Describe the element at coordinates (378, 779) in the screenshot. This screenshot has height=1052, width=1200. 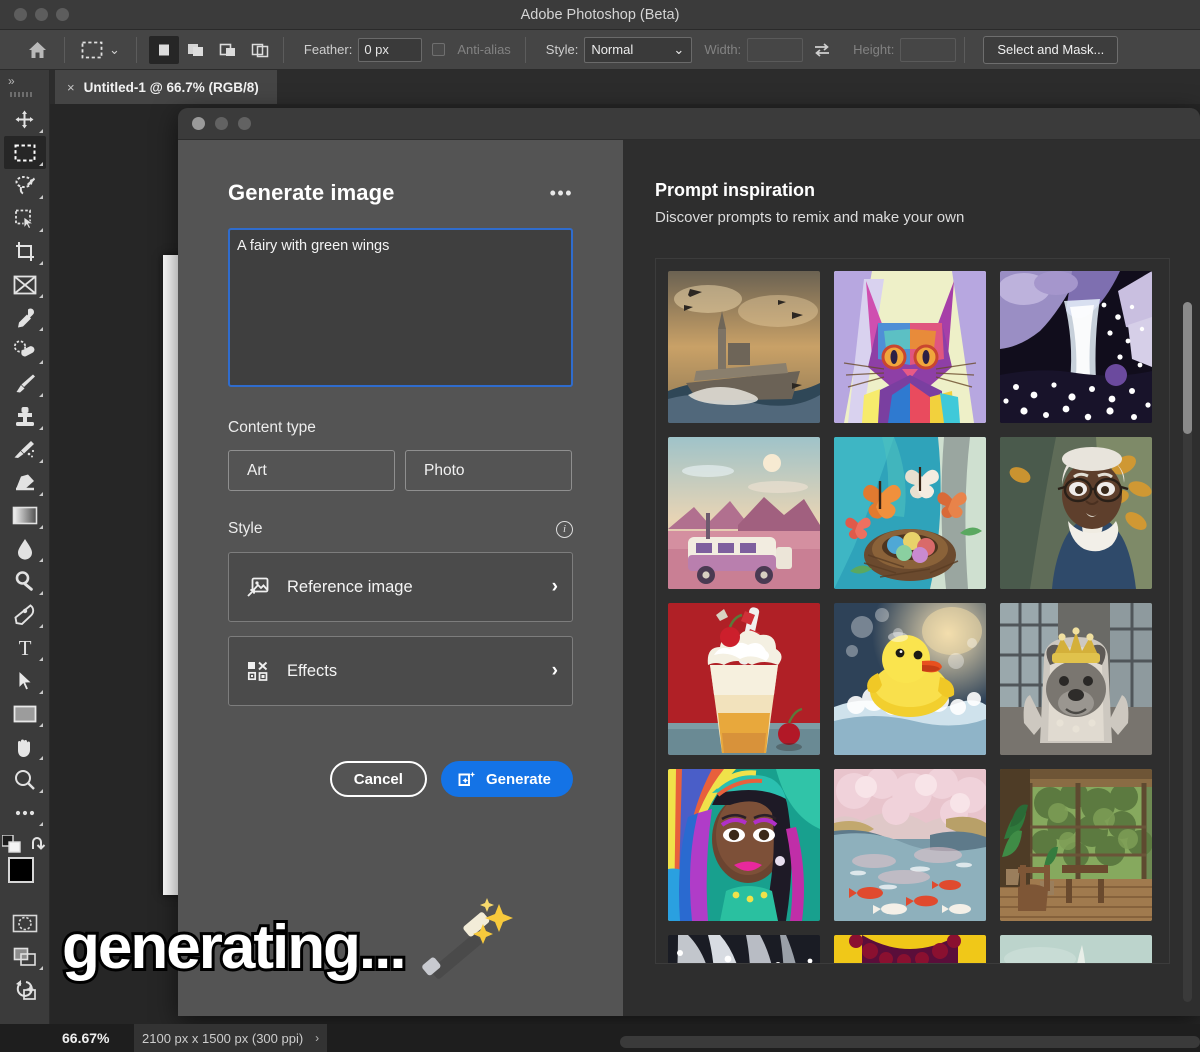
I see `cancel-button: Cancel` at that location.